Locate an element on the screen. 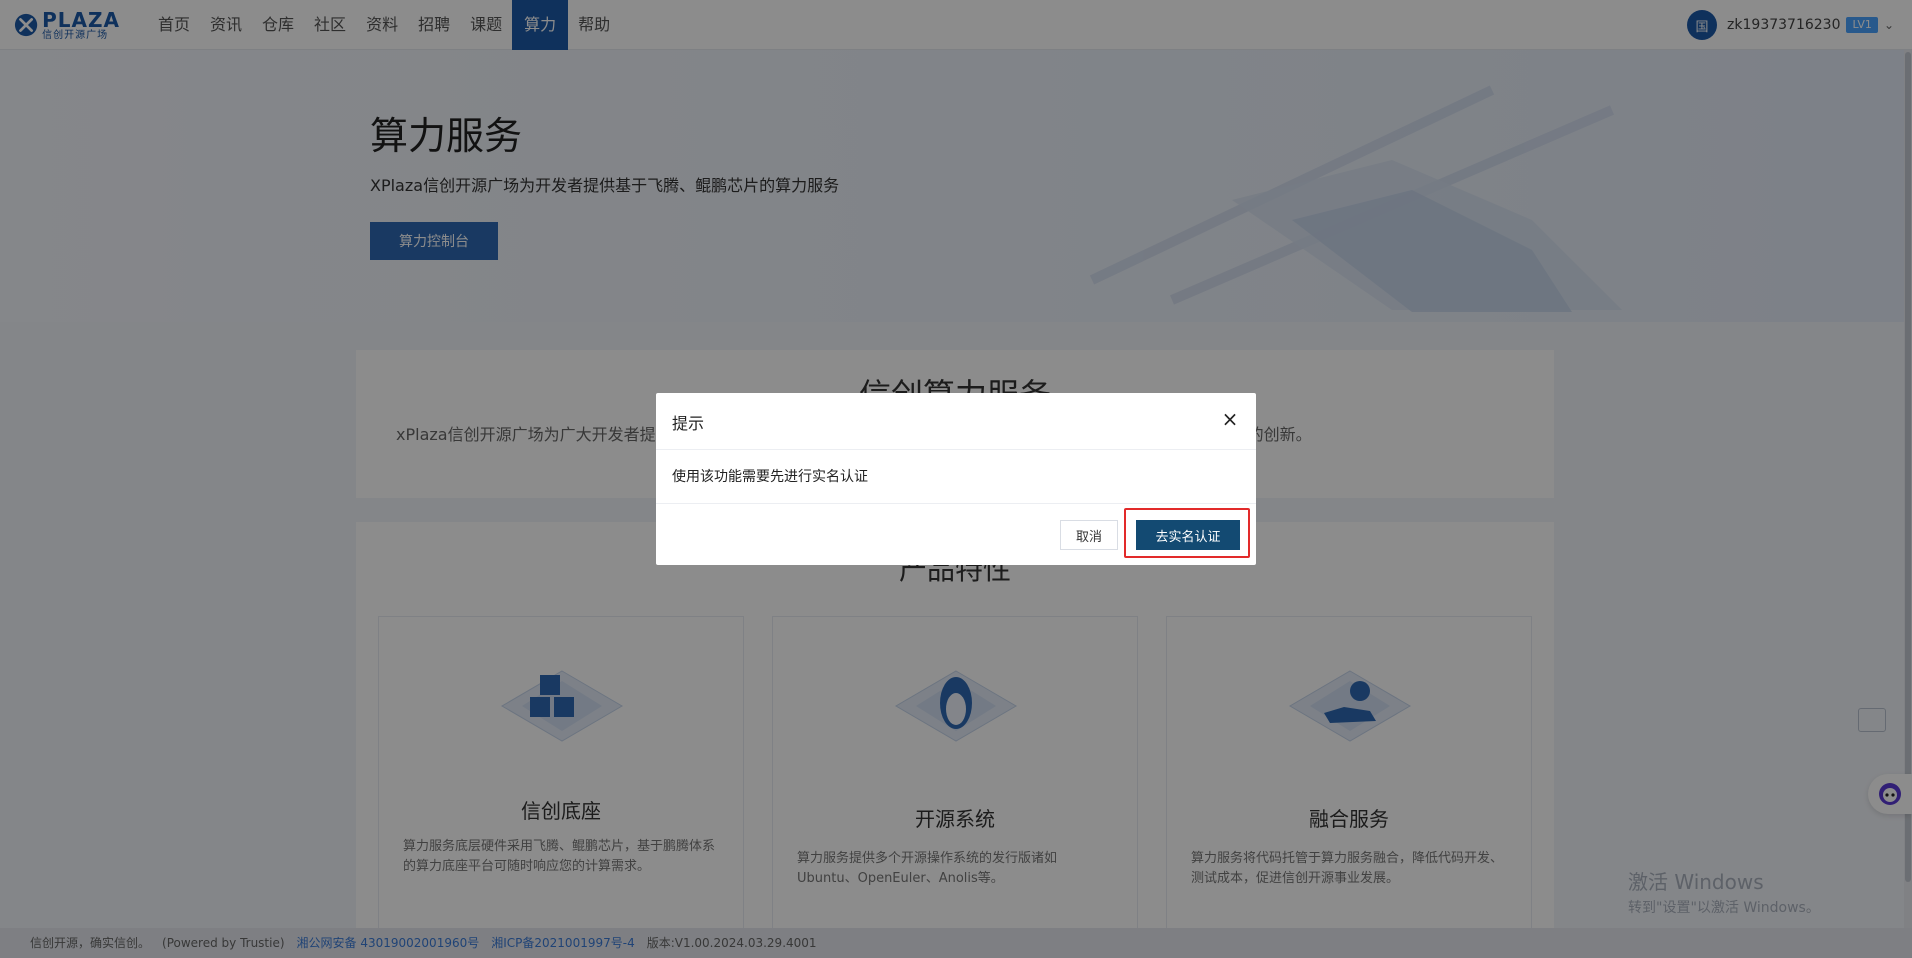  realname-dialog: 提示 × 使用该功能需要先进行实名认证 取消 去实名认证 is located at coordinates (956, 479).